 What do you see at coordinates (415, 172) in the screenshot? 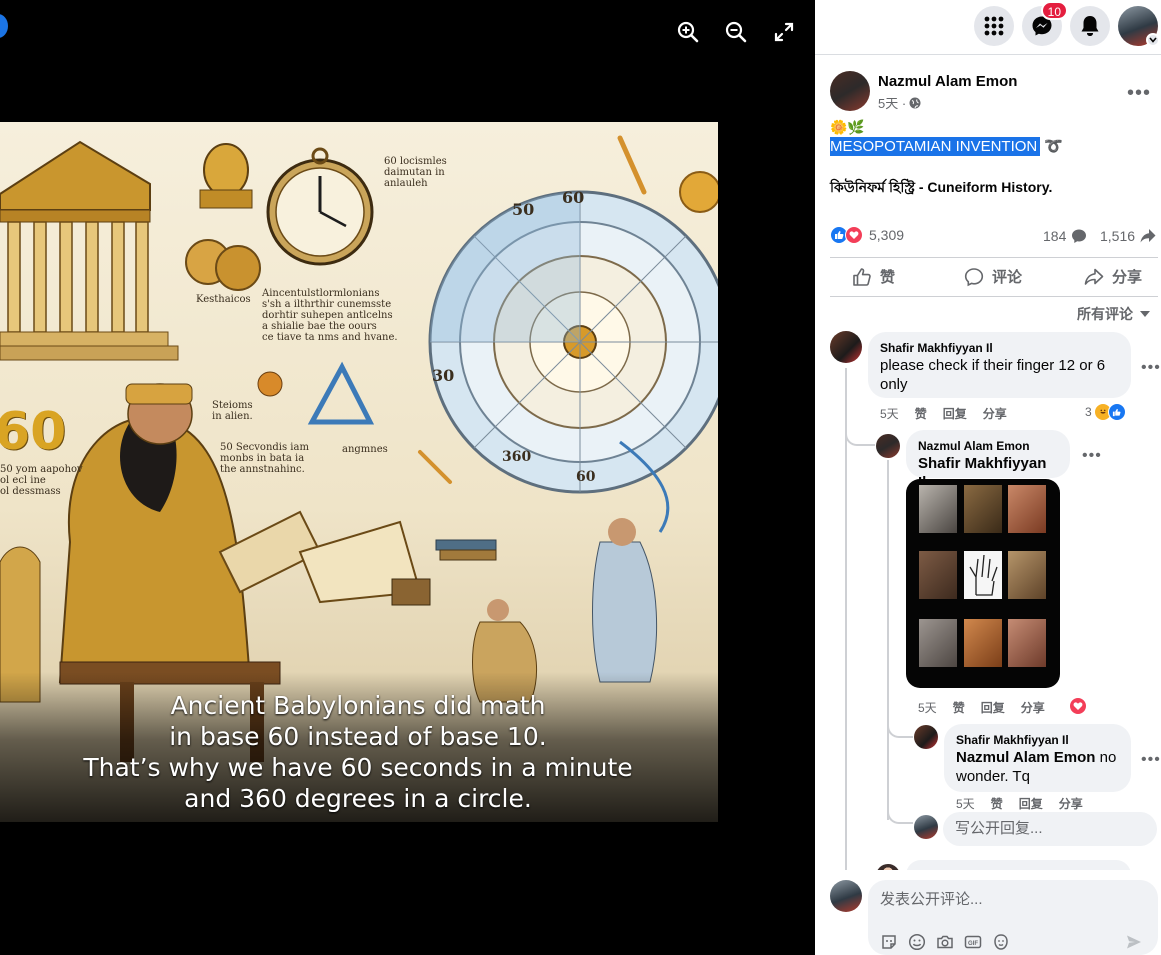
I see `image-text-1: 60 locismles daimutan in anlauleh` at bounding box center [415, 172].